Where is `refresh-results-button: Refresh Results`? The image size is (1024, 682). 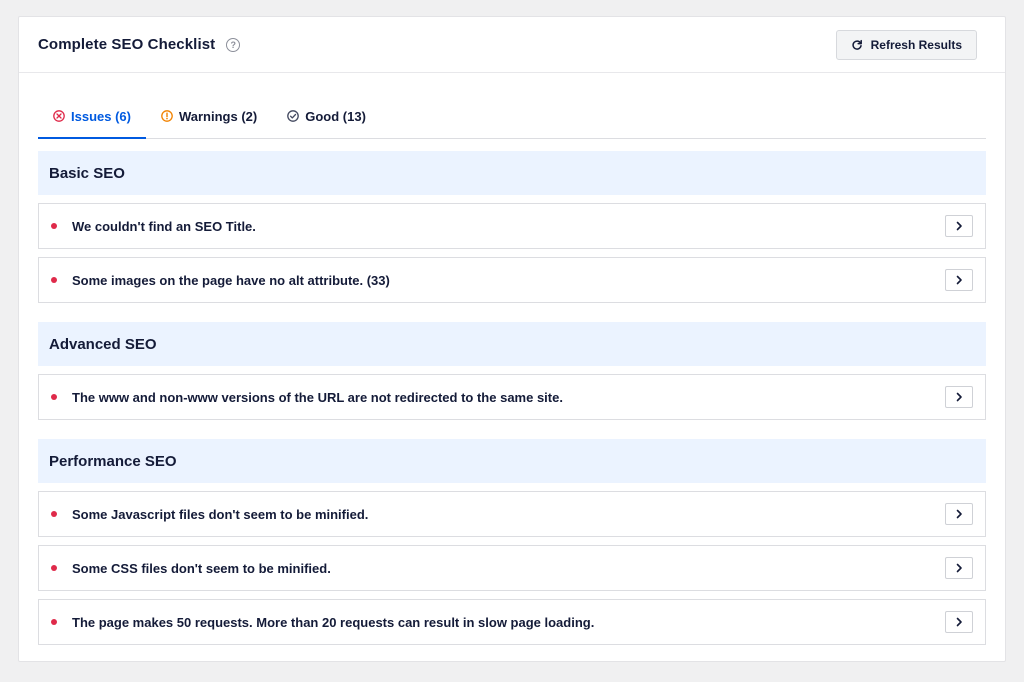
refresh-results-button: Refresh Results is located at coordinates (906, 44).